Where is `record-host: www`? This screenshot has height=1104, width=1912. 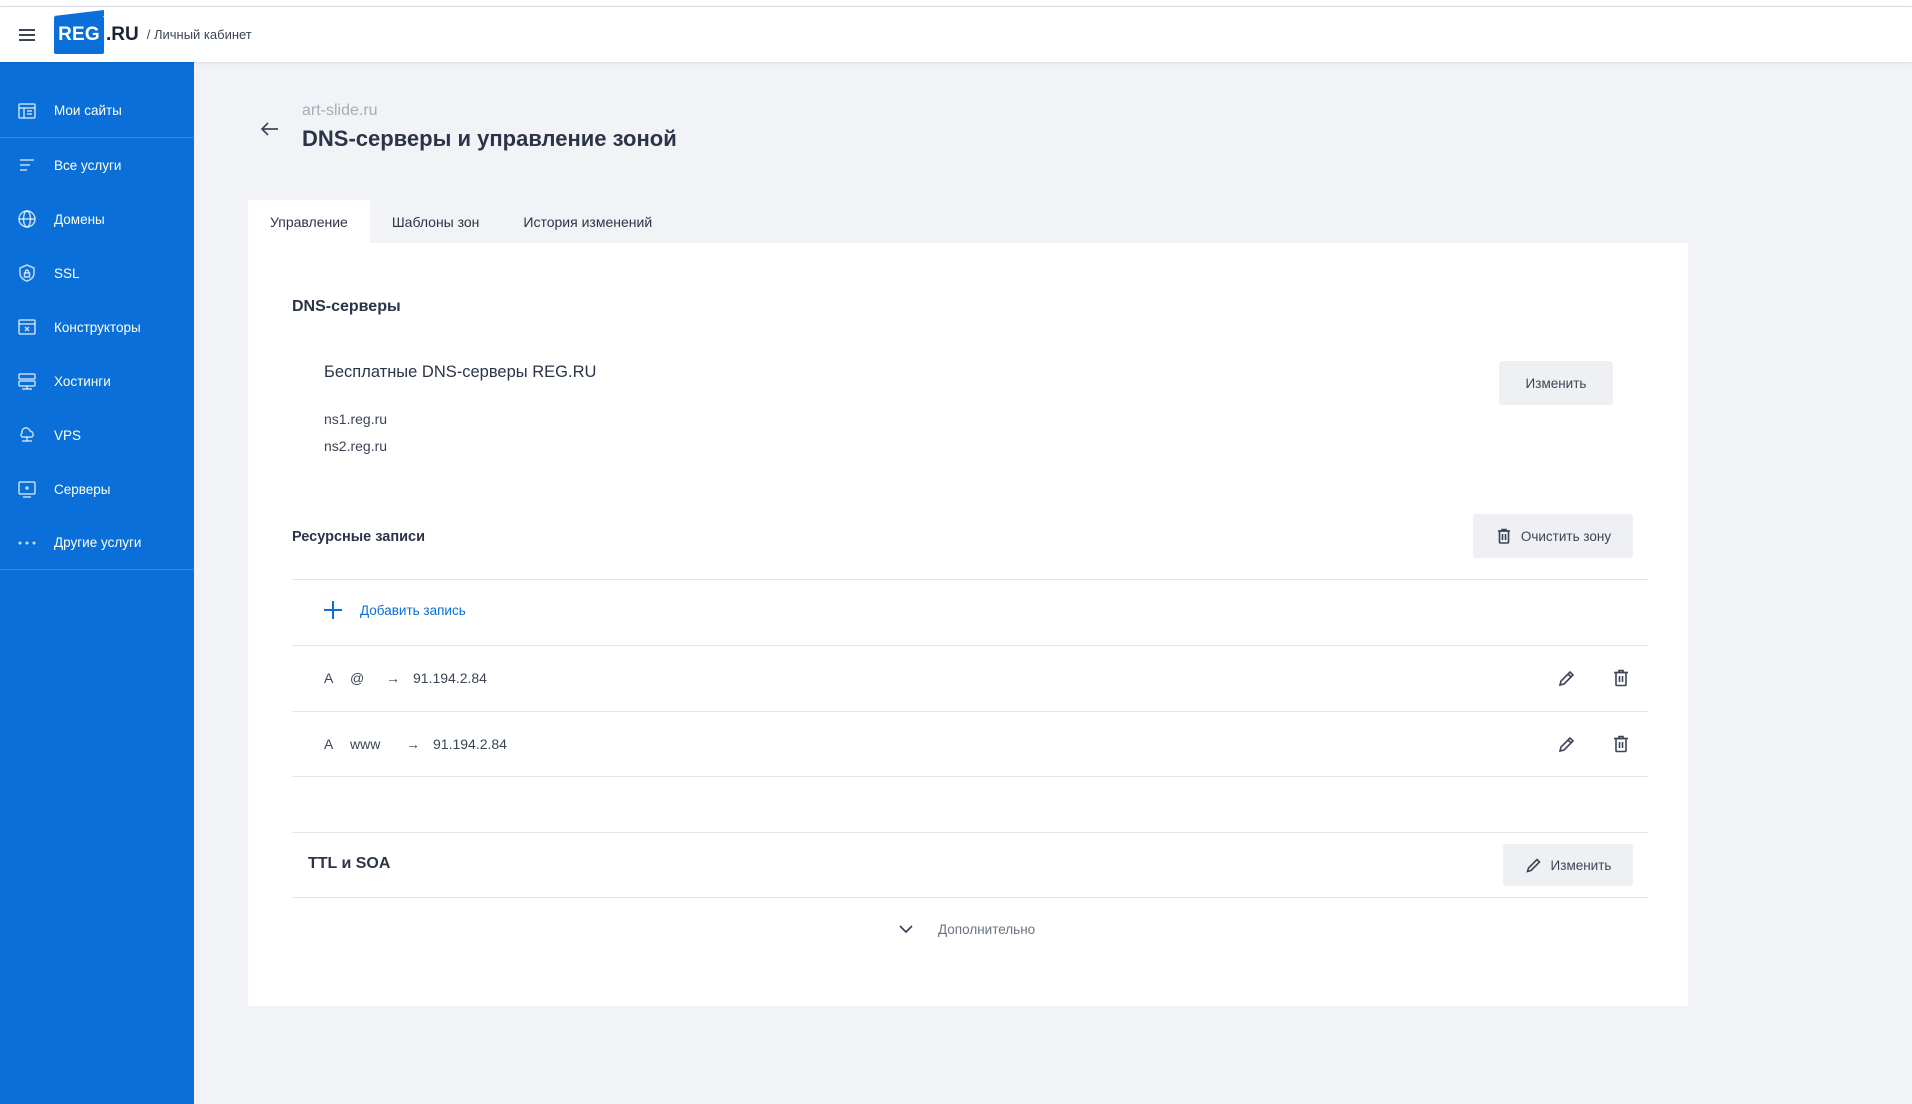 record-host: www is located at coordinates (365, 744).